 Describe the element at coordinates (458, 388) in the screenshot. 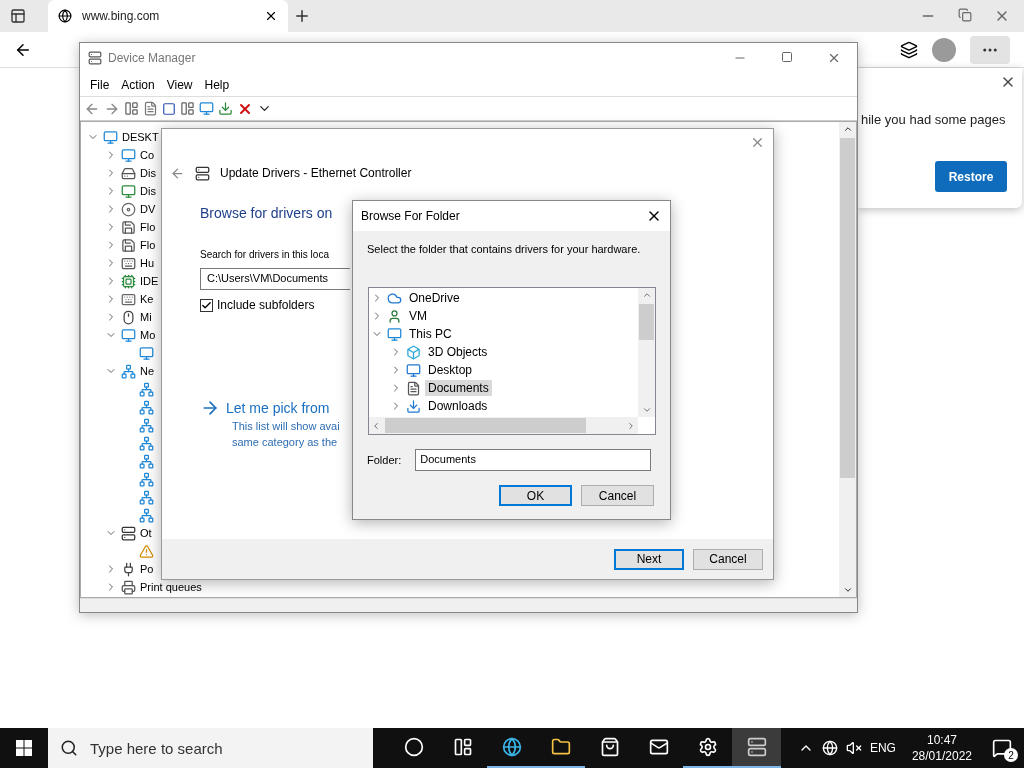

I see `tree-item: Documents` at that location.